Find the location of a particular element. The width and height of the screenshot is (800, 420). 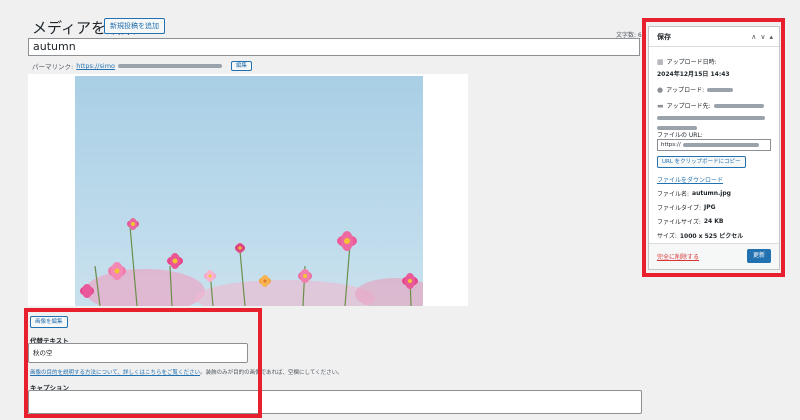

caret-up-icon: ▴ is located at coordinates (771, 37).